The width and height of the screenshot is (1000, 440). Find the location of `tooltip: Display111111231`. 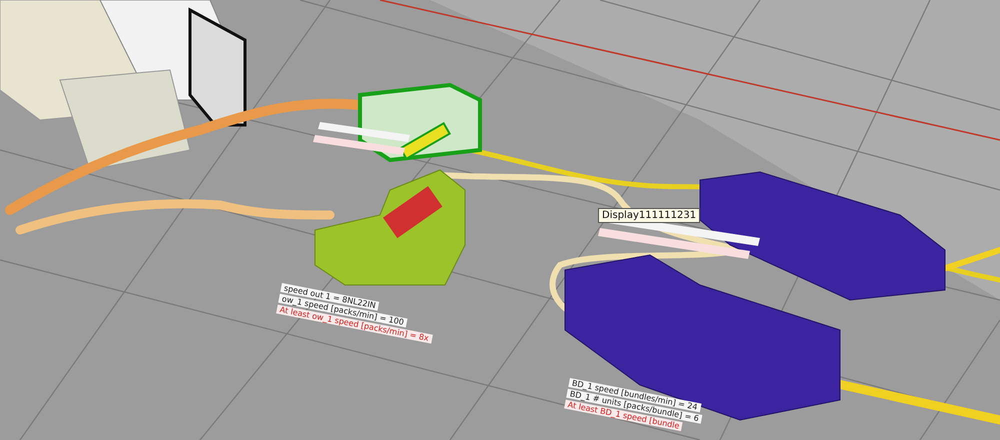

tooltip: Display111111231 is located at coordinates (649, 215).